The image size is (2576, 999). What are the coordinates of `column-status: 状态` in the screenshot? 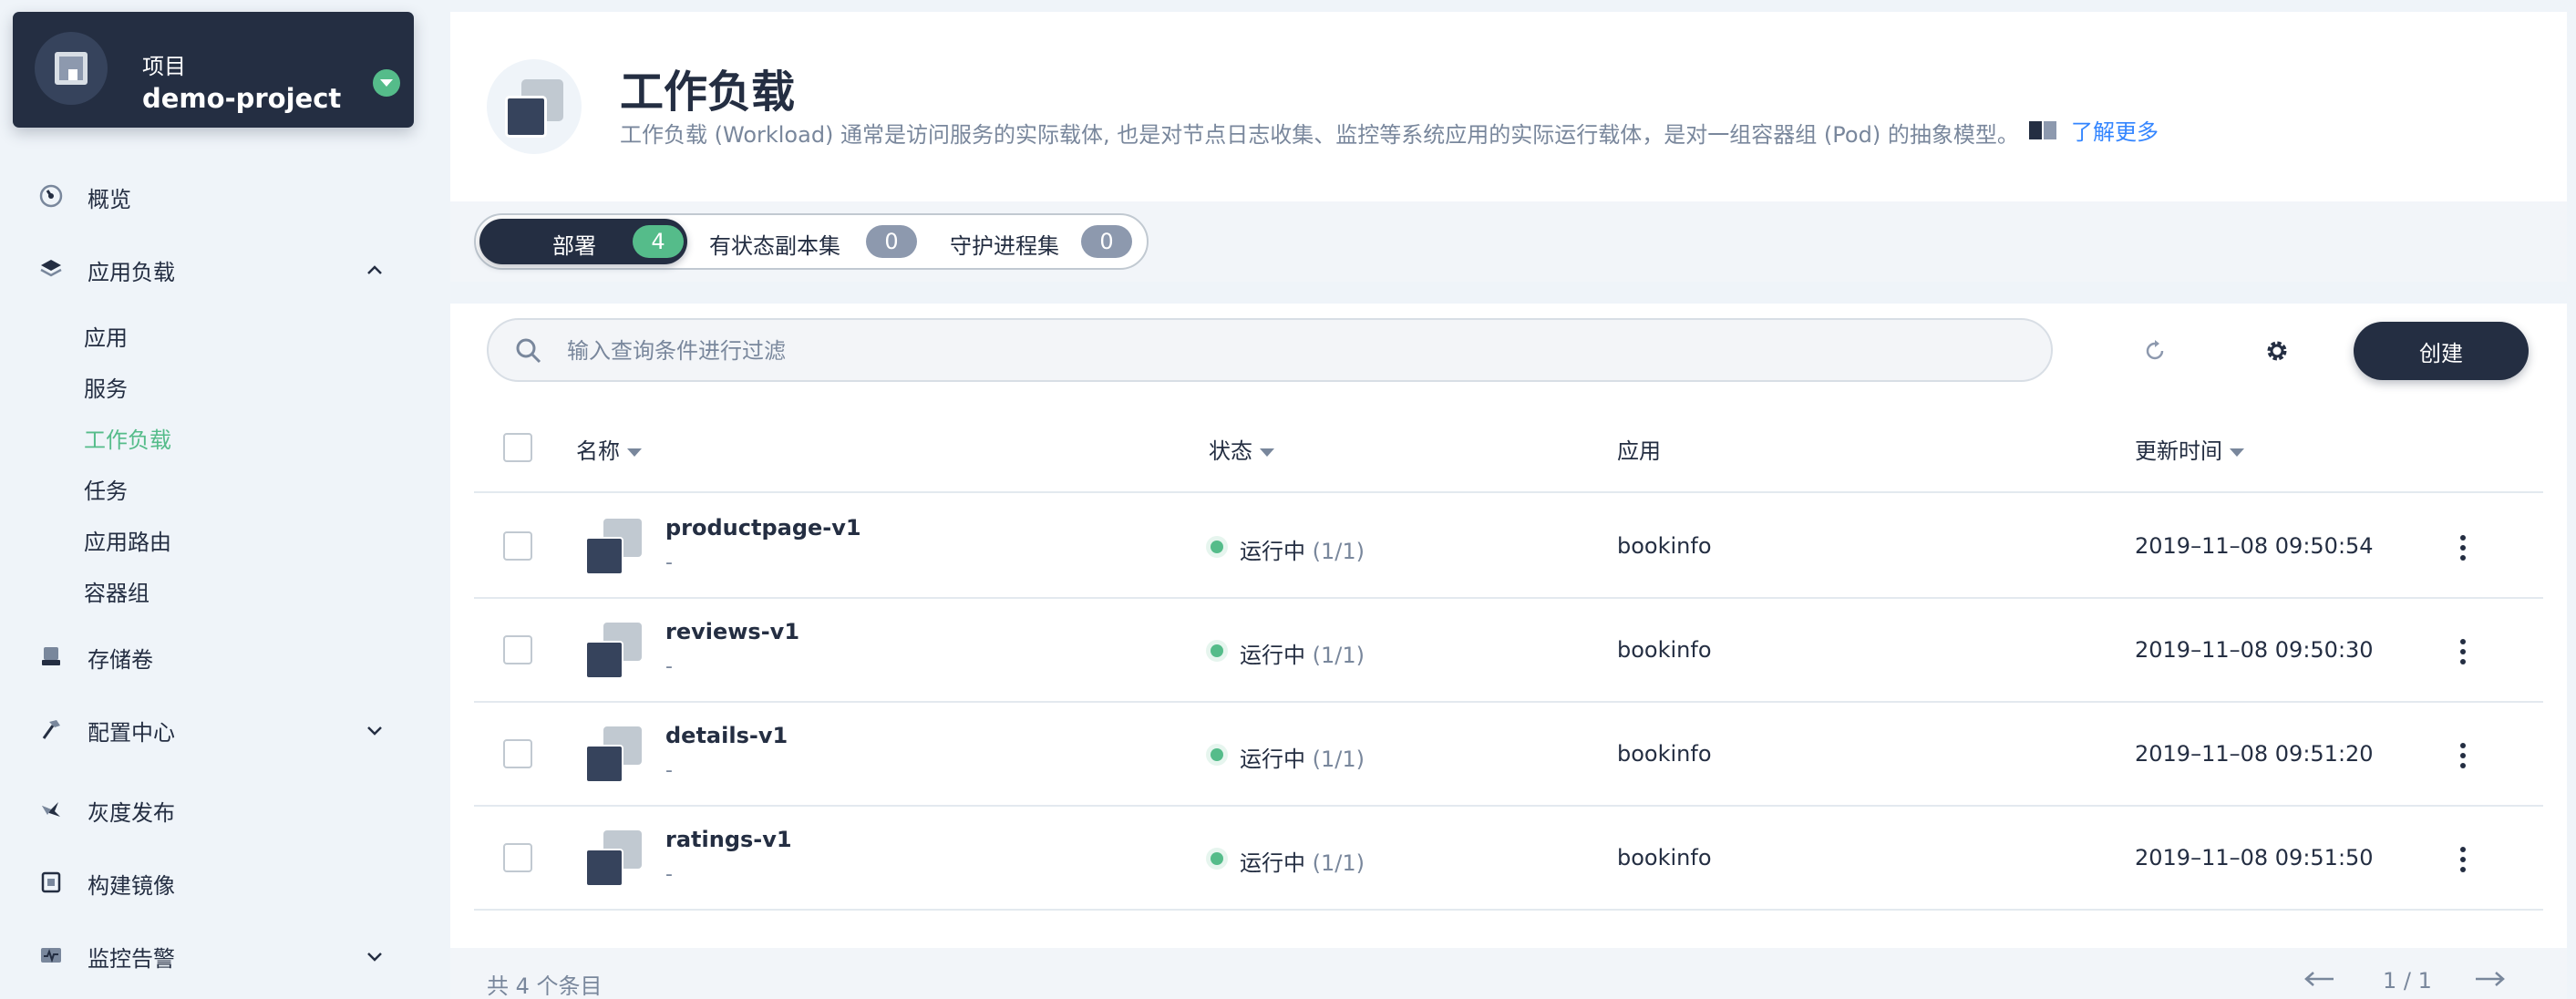 It's located at (1241, 449).